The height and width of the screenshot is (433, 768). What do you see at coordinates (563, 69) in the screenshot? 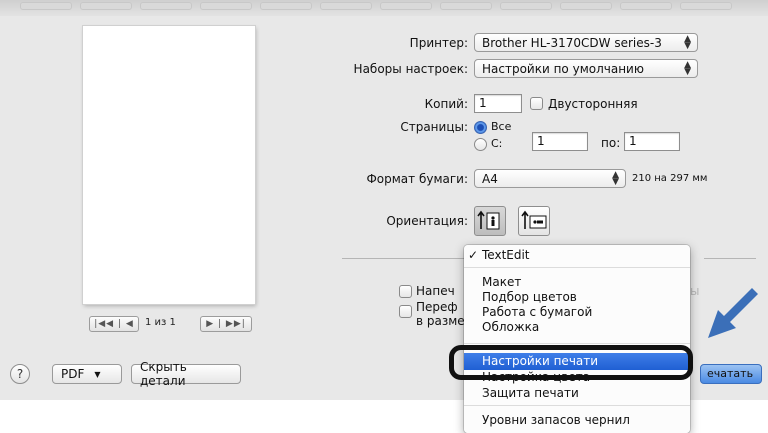
I see `presets-value: Настройки по умолчанию` at bounding box center [563, 69].